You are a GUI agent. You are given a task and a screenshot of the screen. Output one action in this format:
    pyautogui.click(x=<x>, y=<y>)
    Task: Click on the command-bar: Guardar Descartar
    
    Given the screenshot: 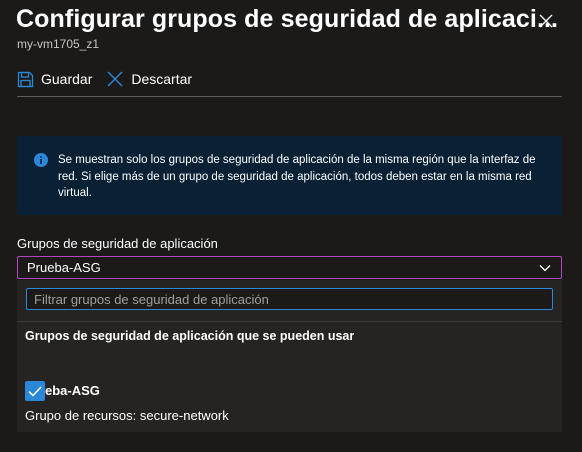 What is the action you would take?
    pyautogui.click(x=111, y=79)
    